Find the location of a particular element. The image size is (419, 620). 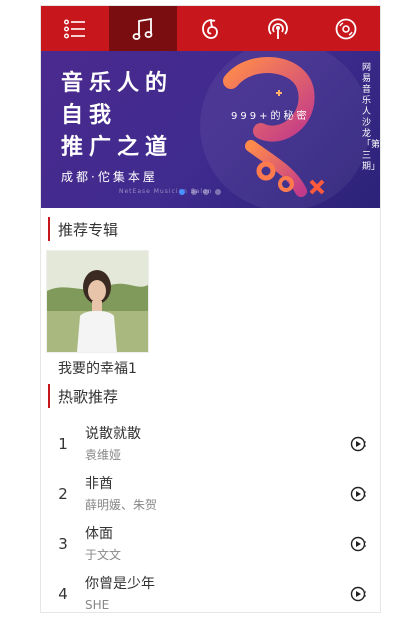

song-row: 3 体面 于文文 is located at coordinates (210, 544).